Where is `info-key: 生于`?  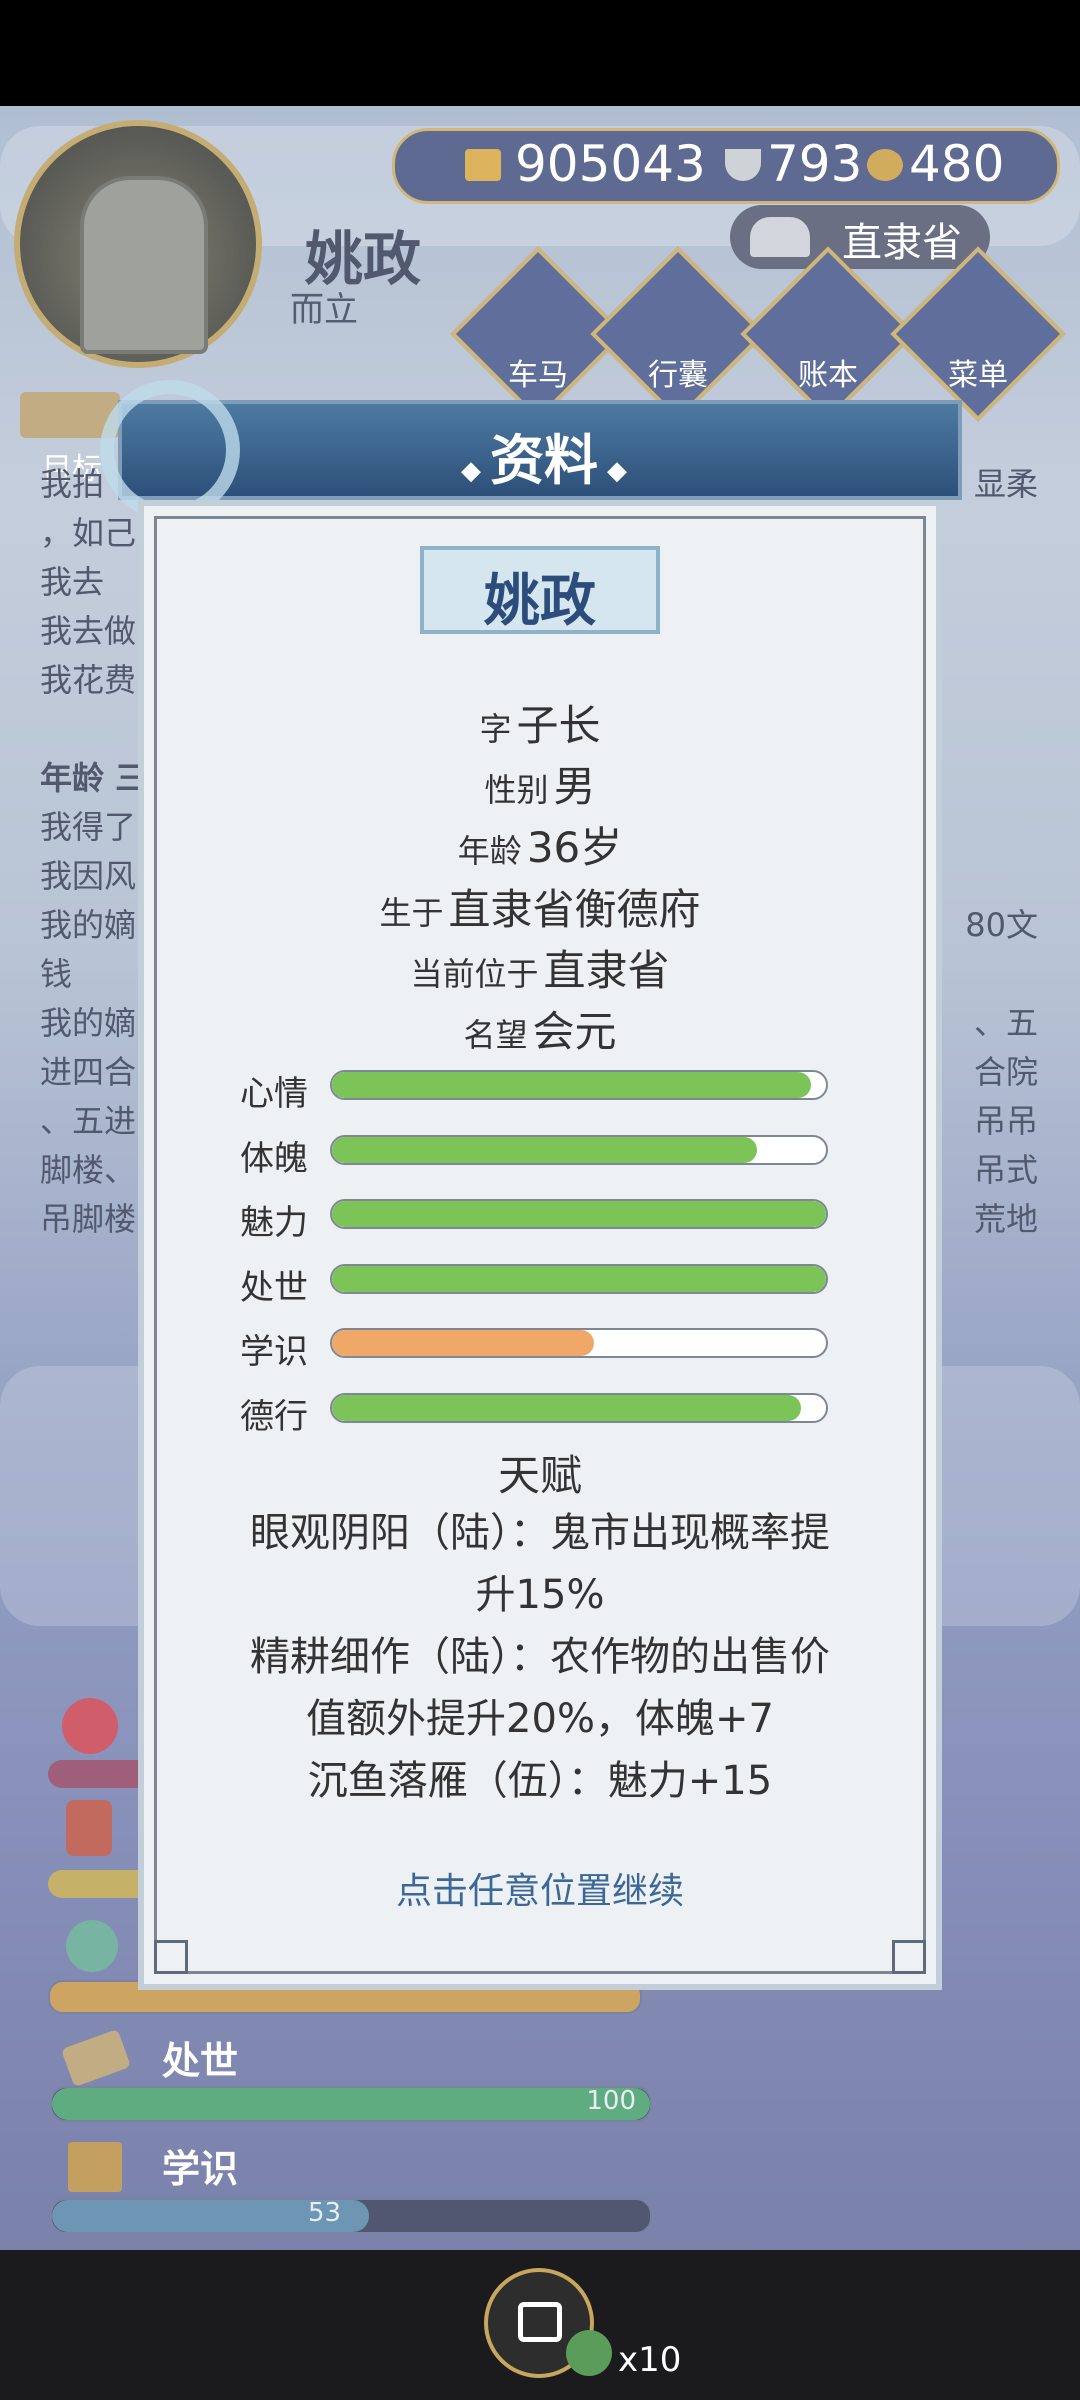
info-key: 生于 is located at coordinates (411, 913).